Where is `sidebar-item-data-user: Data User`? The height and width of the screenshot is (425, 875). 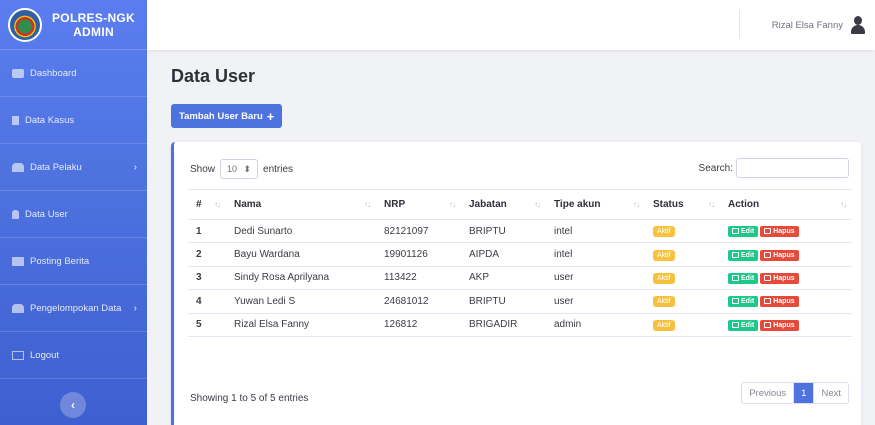
sidebar-item-data-user: Data User is located at coordinates (73, 214).